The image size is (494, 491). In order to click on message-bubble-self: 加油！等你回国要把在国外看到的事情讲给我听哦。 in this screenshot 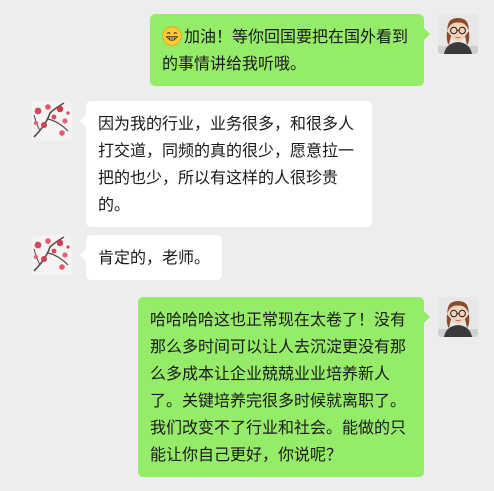, I will do `click(290, 50)`.